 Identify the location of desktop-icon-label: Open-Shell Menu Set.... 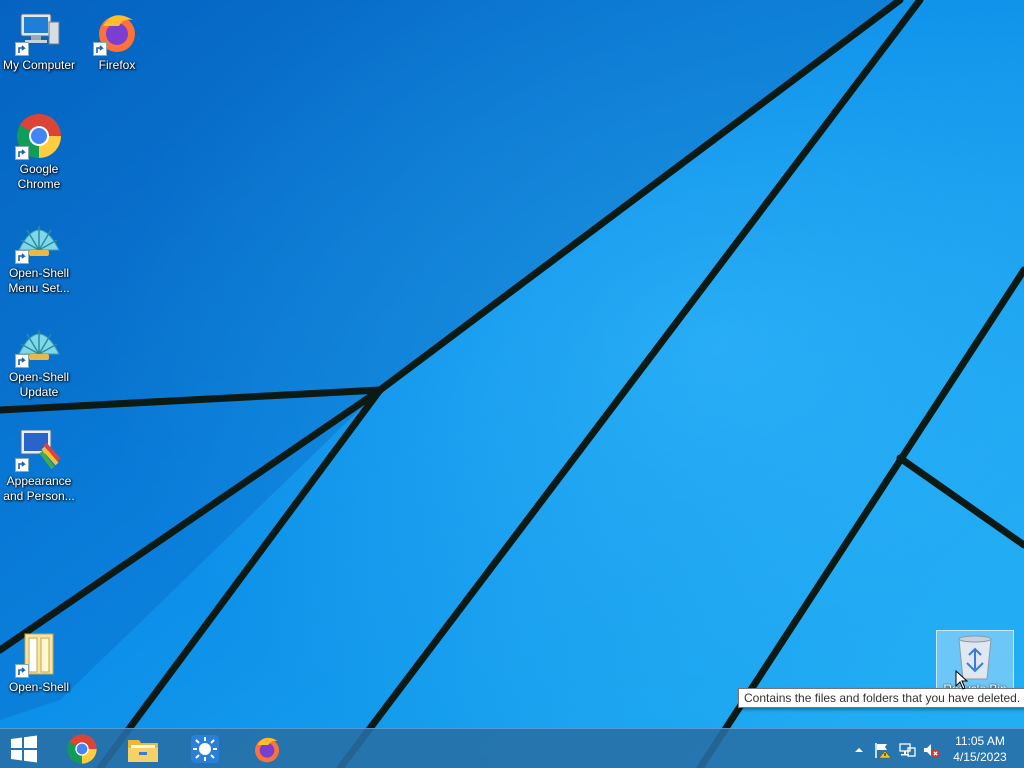
(39, 280).